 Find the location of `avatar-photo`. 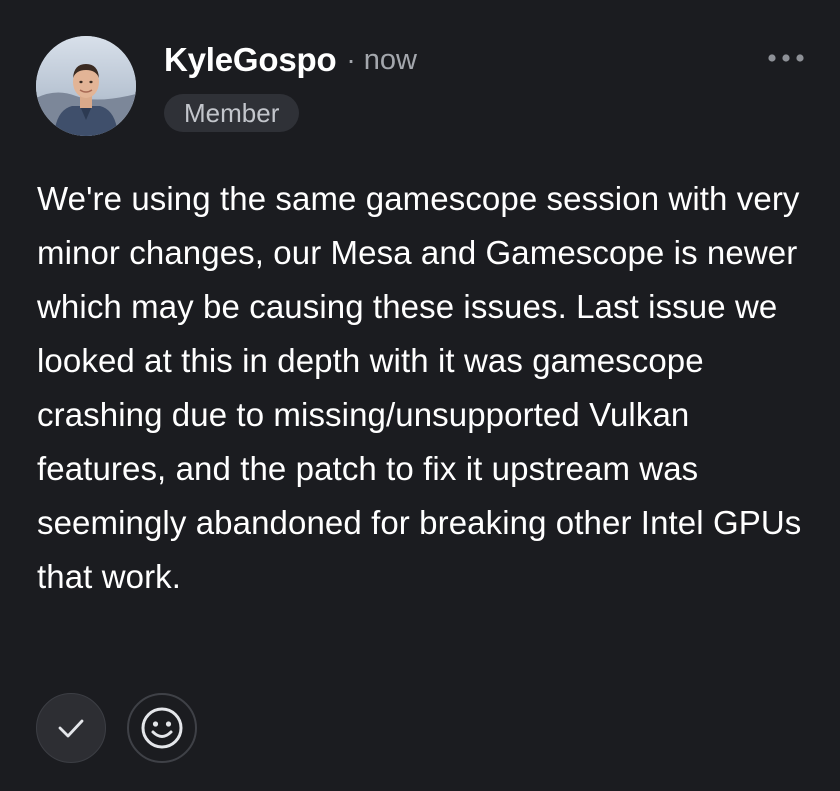

avatar-photo is located at coordinates (86, 86).